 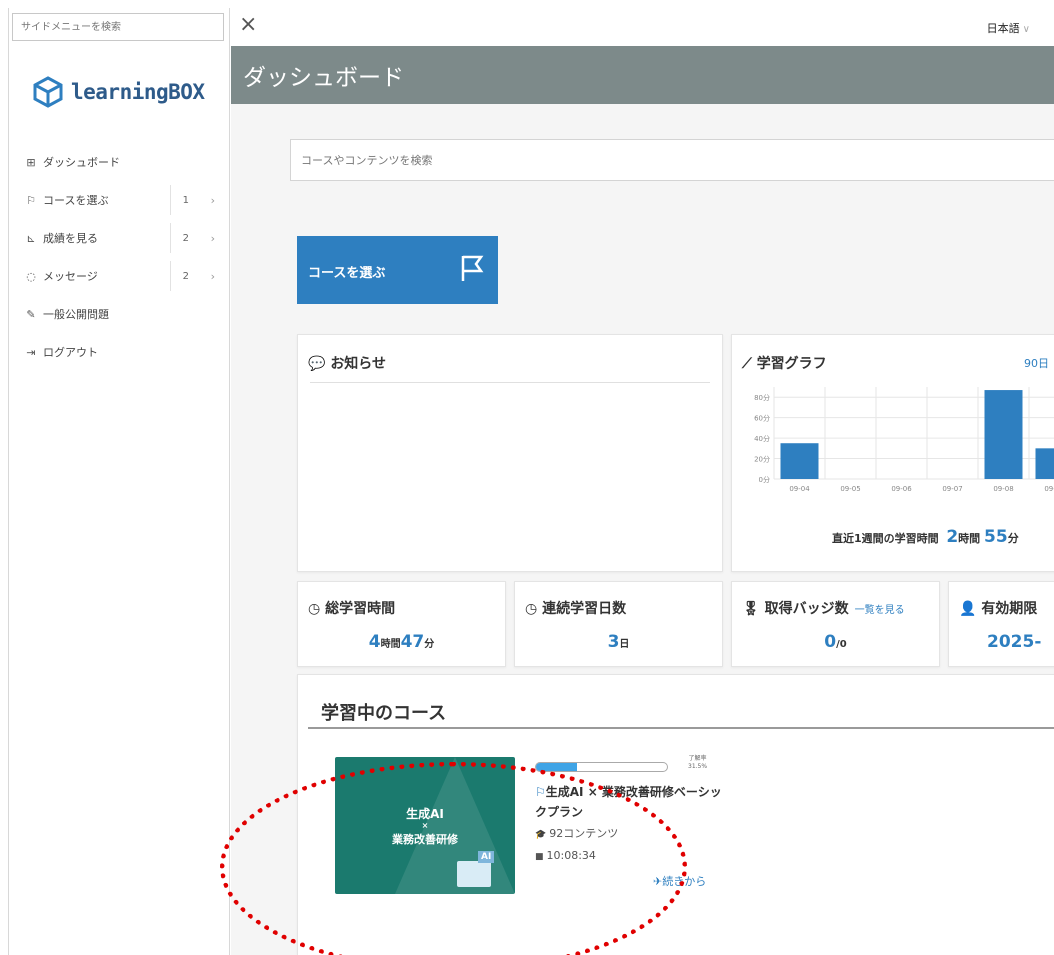 I want to click on weekly-minutes: 55, so click(x=996, y=537).